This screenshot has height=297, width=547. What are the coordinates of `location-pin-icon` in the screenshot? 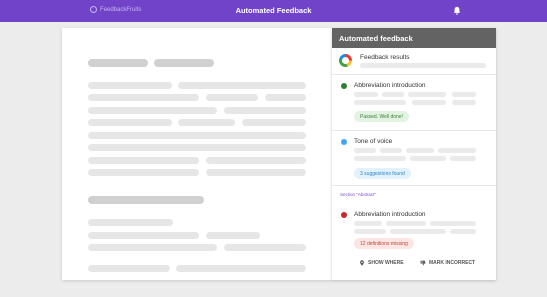 It's located at (362, 263).